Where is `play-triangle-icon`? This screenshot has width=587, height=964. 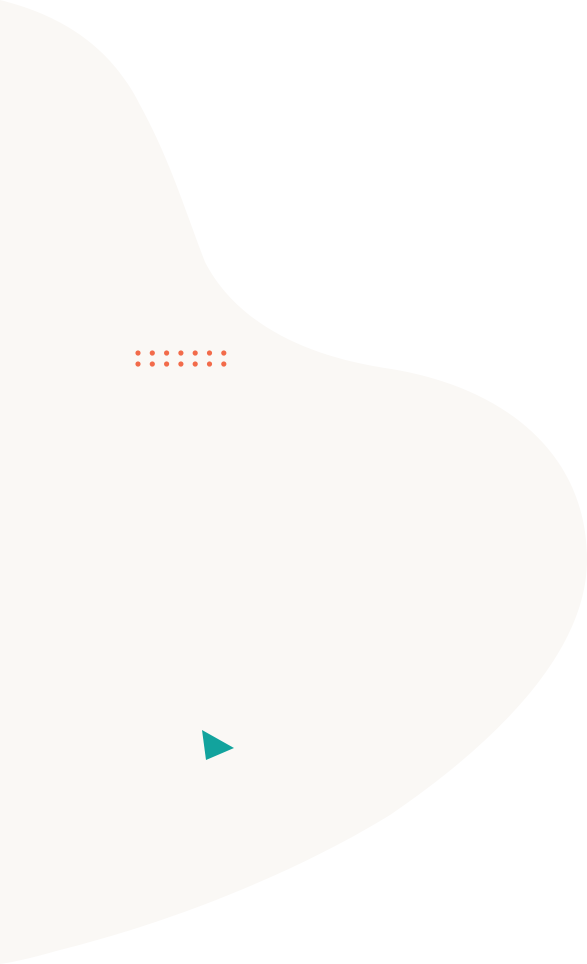
play-triangle-icon is located at coordinates (218, 745).